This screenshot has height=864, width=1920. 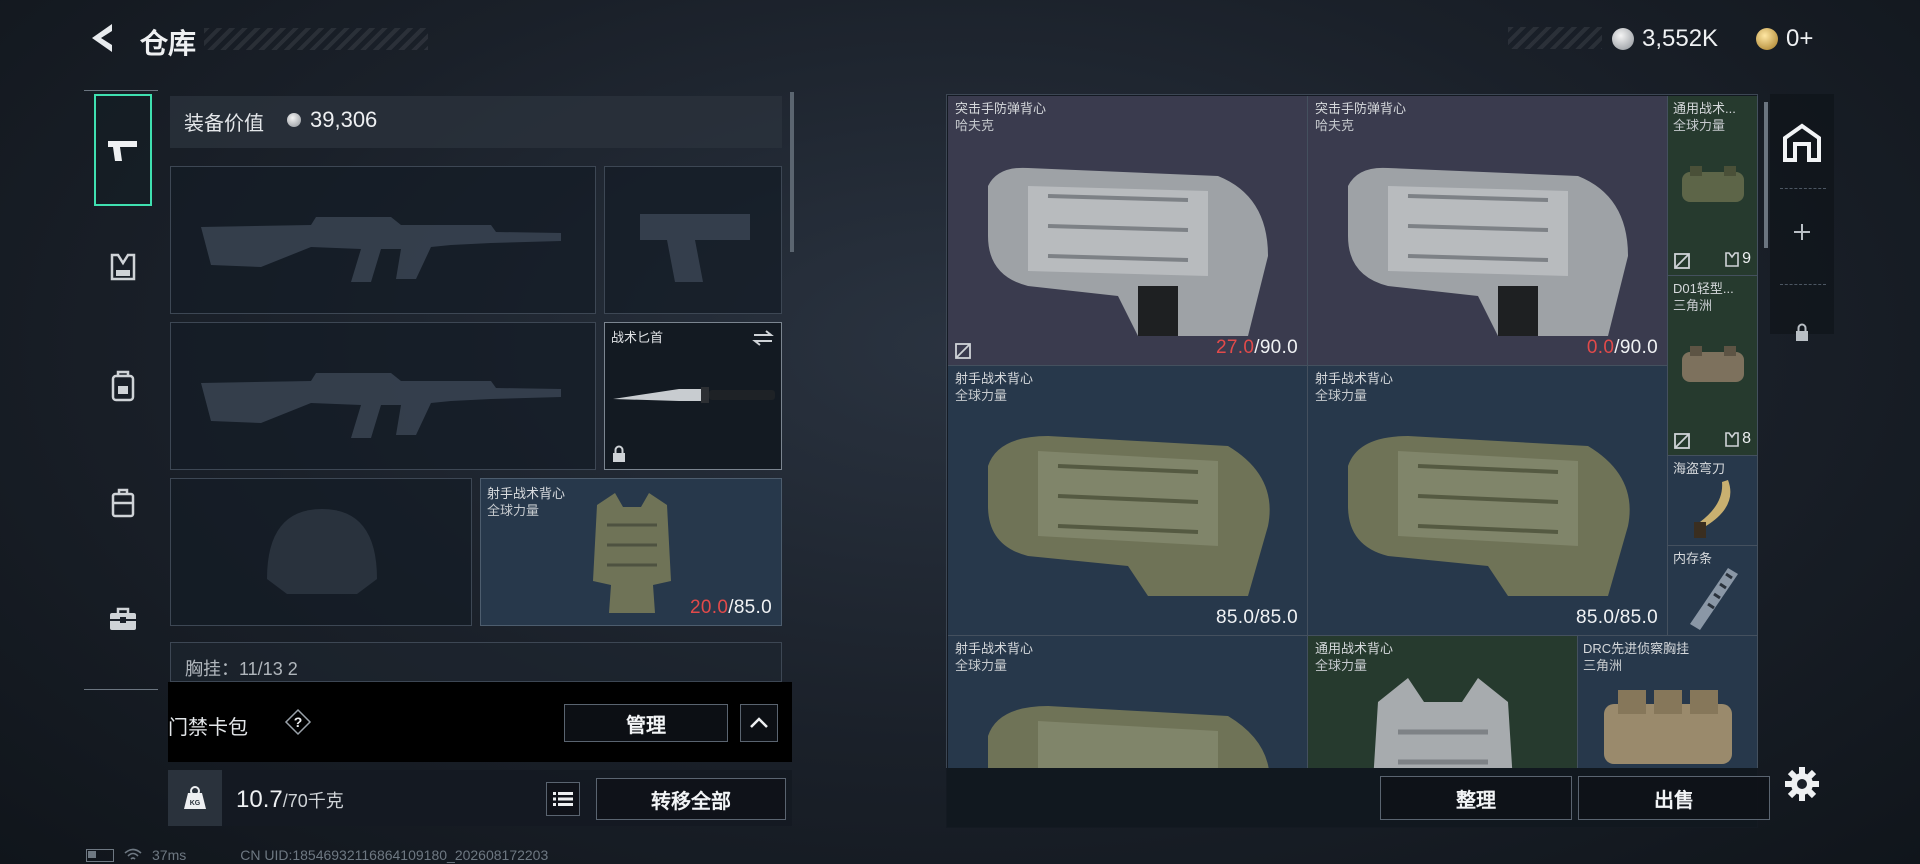 I want to click on warehouse-tab, so click(x=1802, y=142).